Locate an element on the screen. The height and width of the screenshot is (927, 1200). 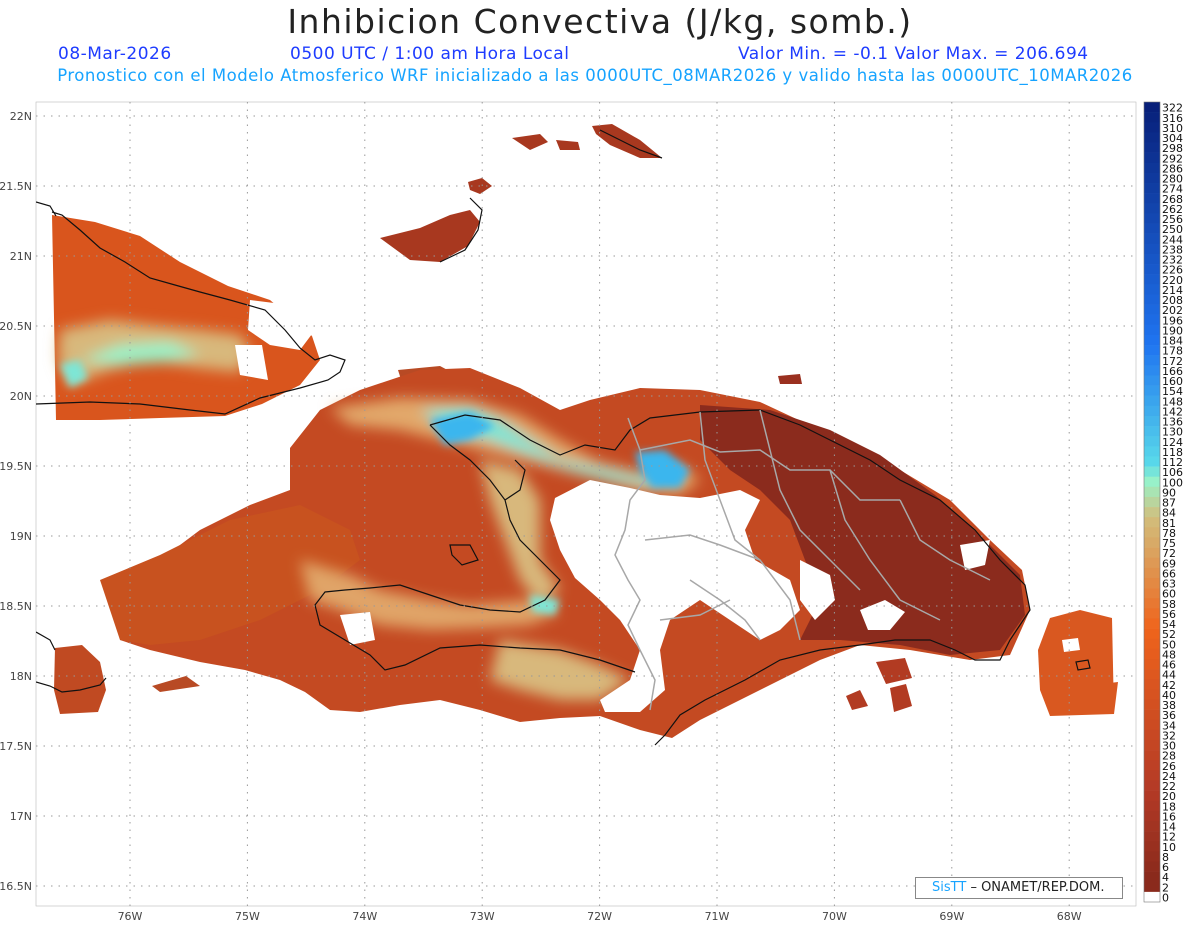
lon-label: 72W is located at coordinates (599, 916).